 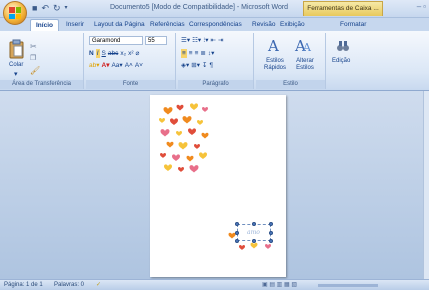 What do you see at coordinates (211, 65) in the screenshot?
I see `show-marks-icon: ¶` at bounding box center [211, 65].